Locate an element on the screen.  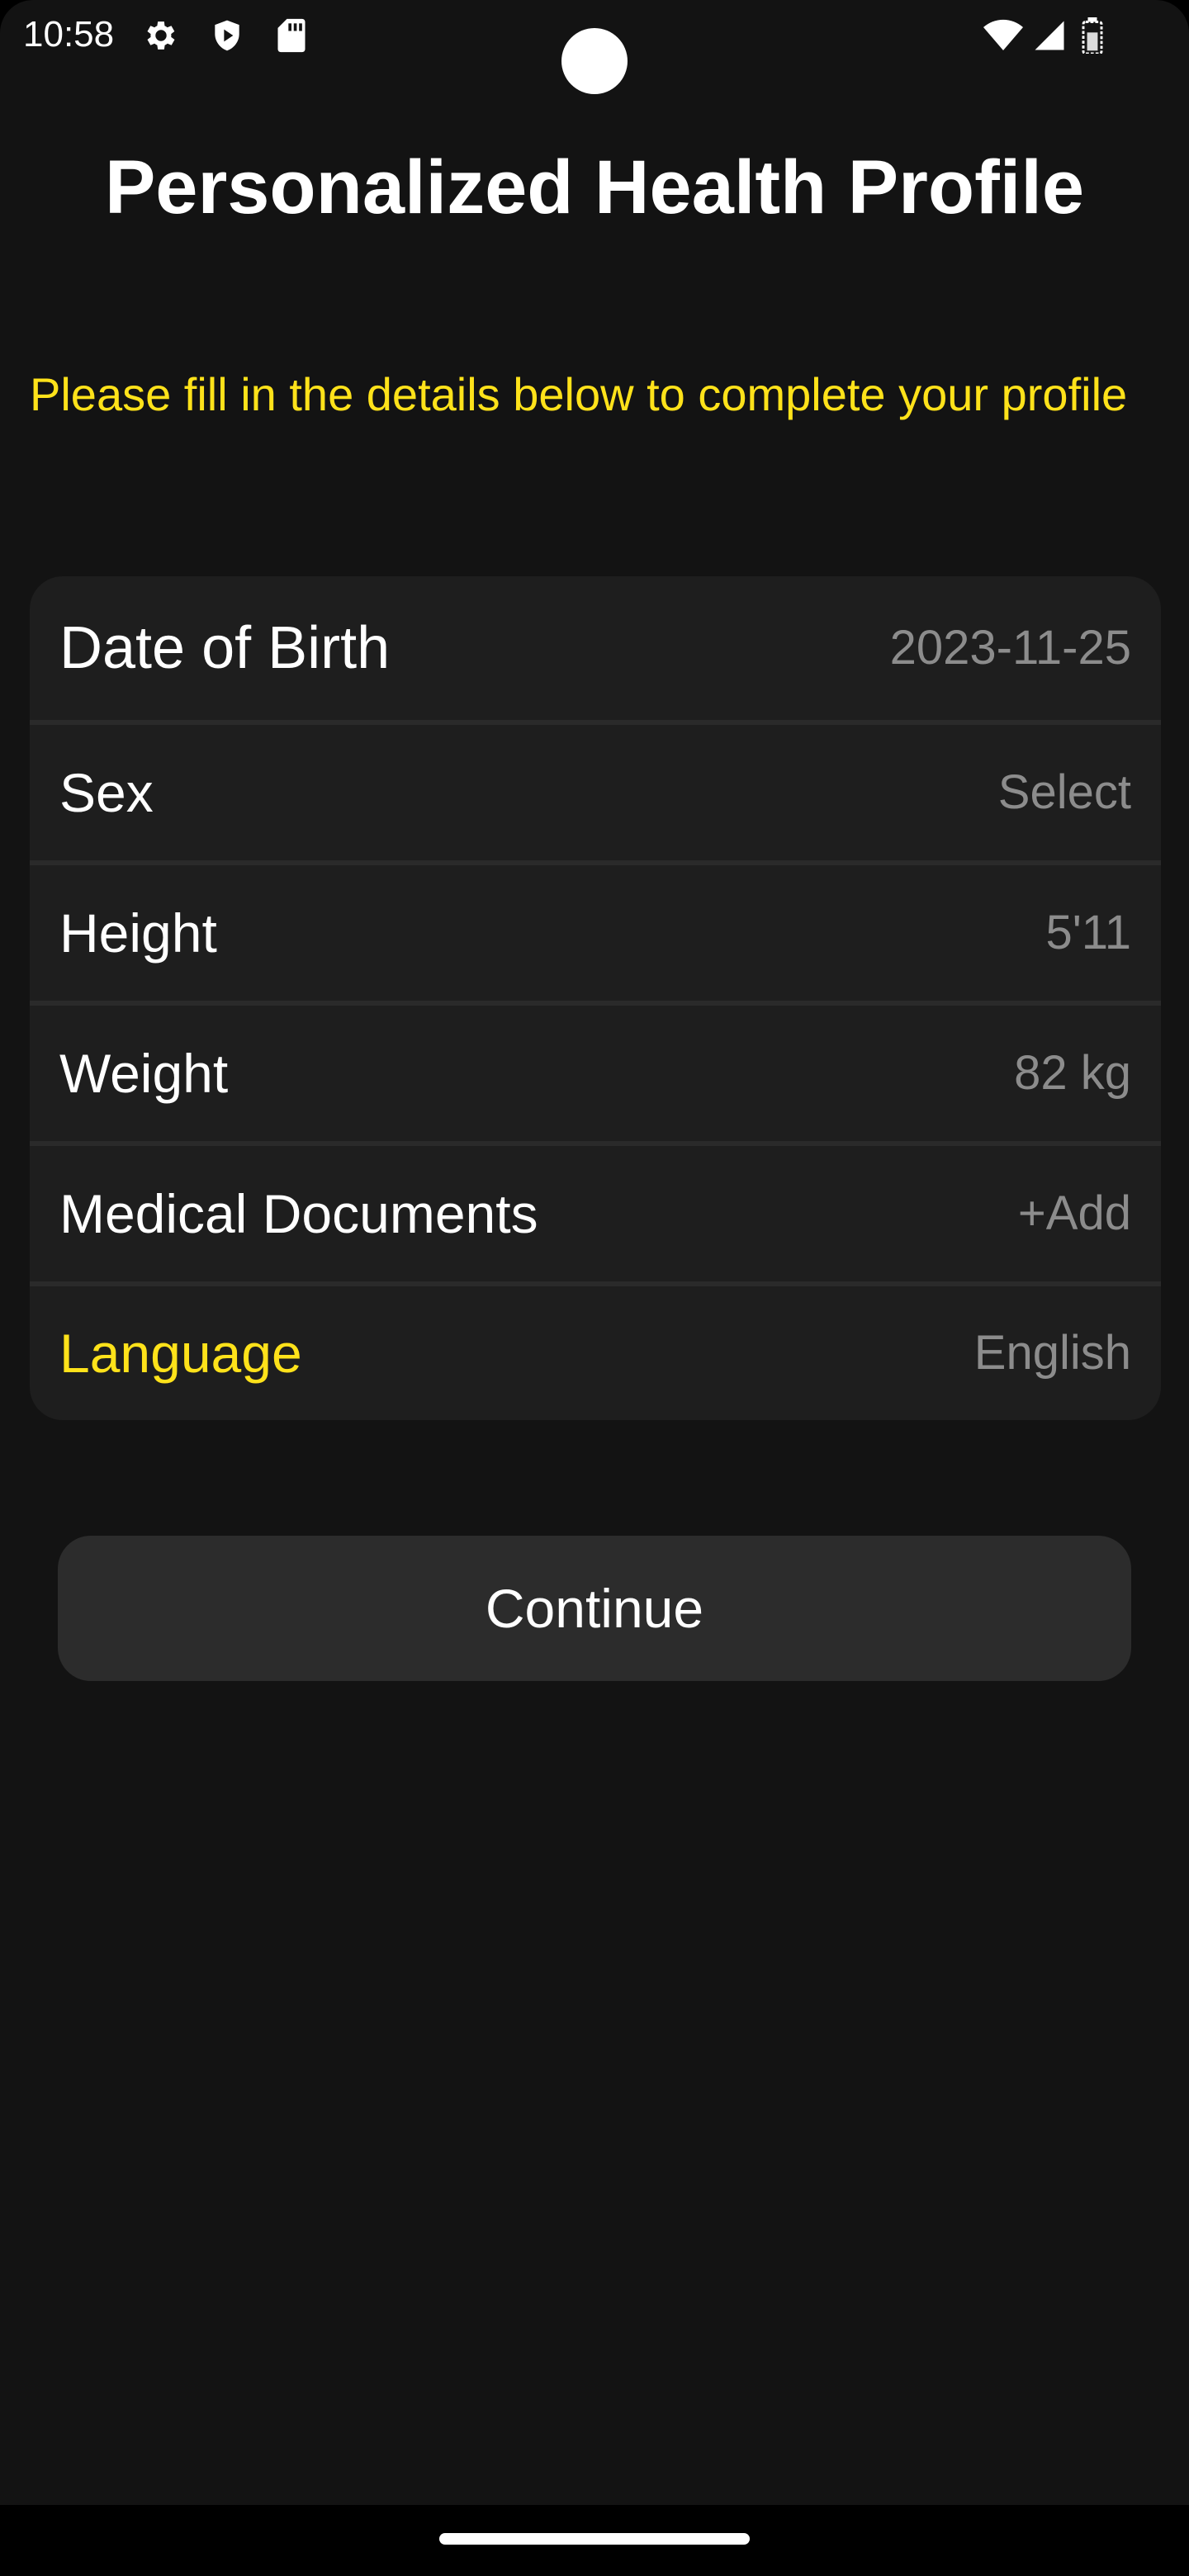
language-value: English is located at coordinates (1052, 1353).